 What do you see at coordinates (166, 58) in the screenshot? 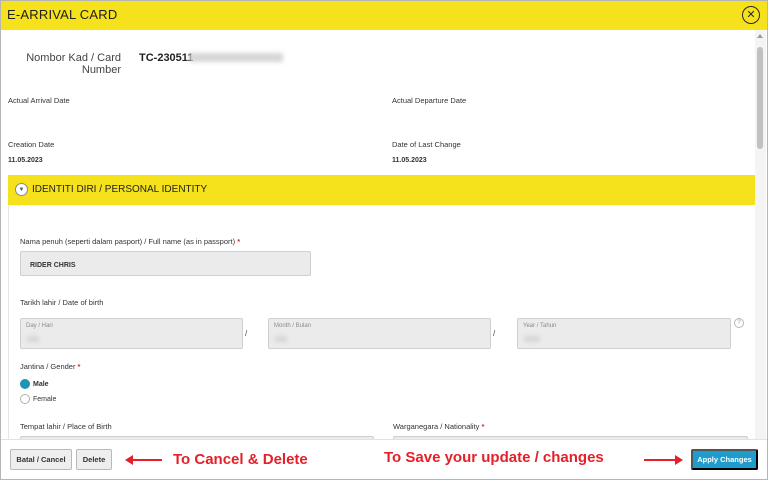
I see `card-number-value: TC-230511` at bounding box center [166, 58].